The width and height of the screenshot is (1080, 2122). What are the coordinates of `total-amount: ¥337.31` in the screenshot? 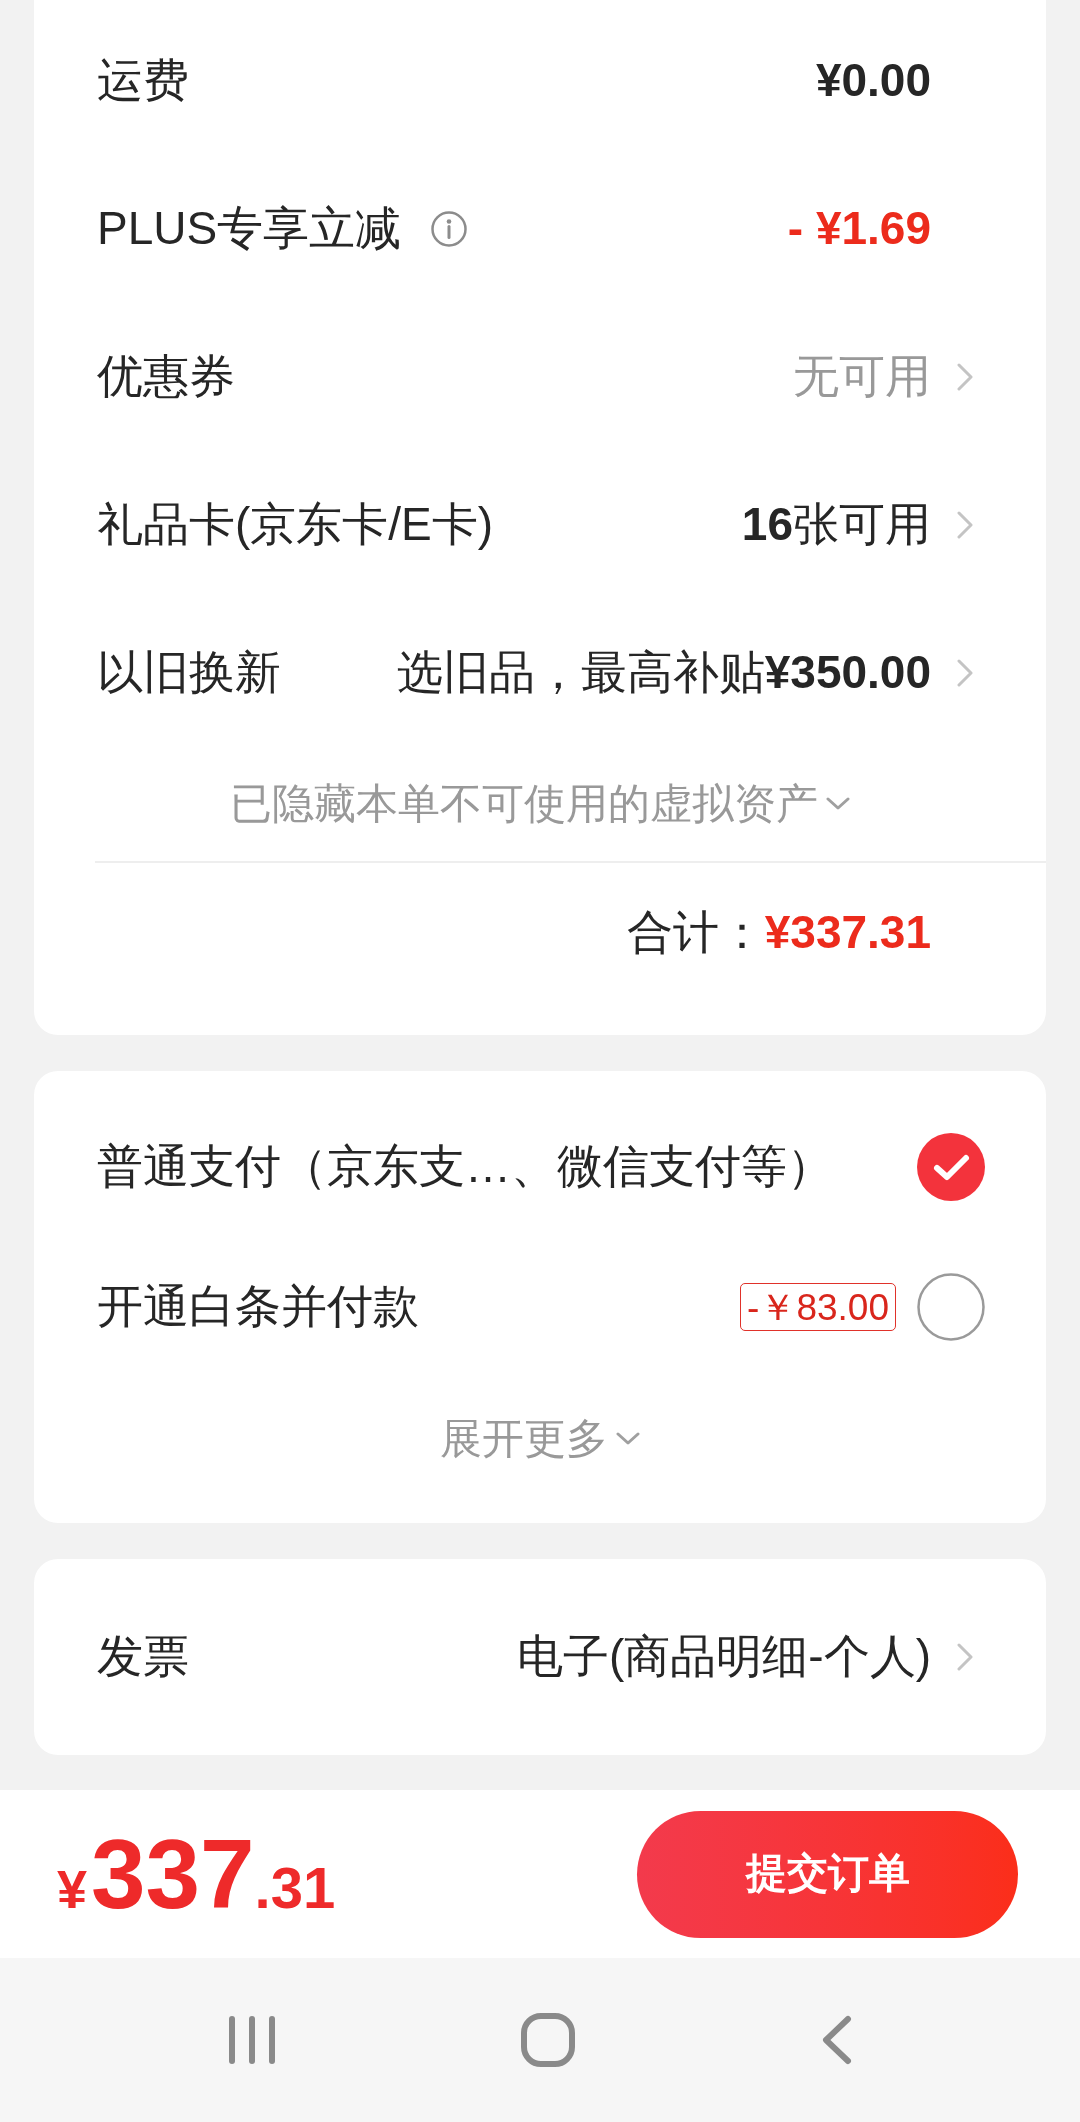 It's located at (847, 933).